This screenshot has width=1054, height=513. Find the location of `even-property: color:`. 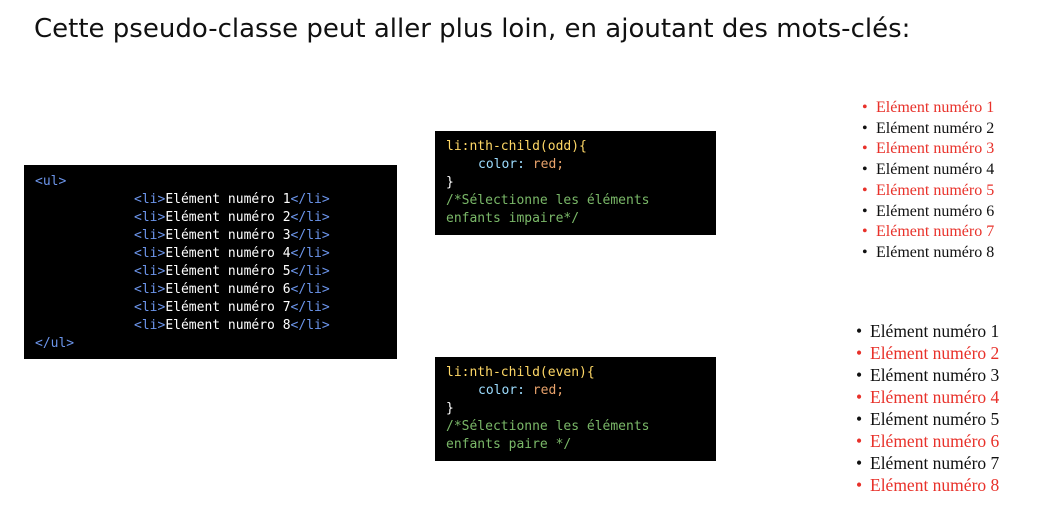

even-property: color: is located at coordinates (501, 390).